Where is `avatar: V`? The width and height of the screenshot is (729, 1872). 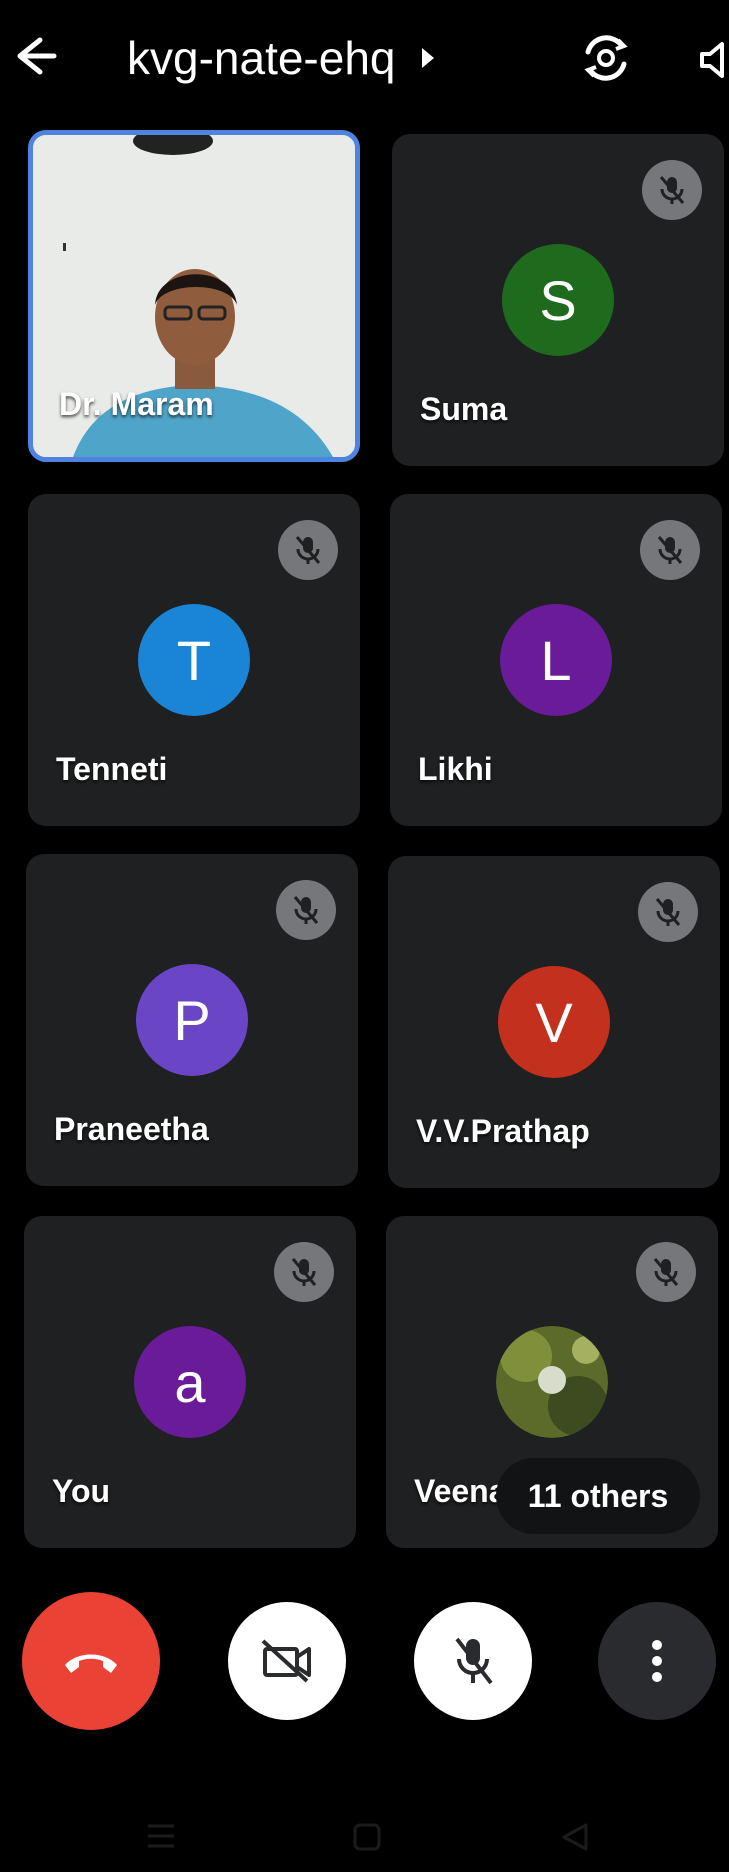 avatar: V is located at coordinates (554, 1022).